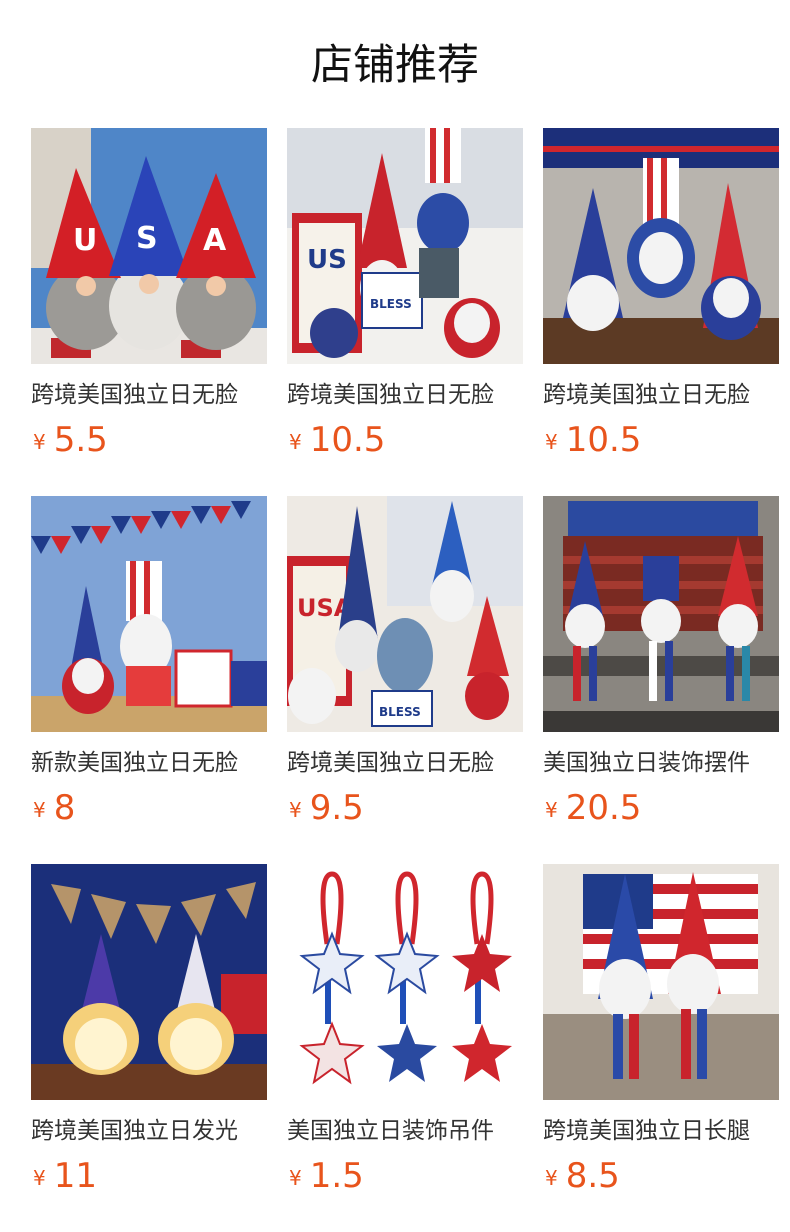 The width and height of the screenshot is (790, 1232). Describe the element at coordinates (75, 1176) in the screenshot. I see `price-value: 11` at that location.